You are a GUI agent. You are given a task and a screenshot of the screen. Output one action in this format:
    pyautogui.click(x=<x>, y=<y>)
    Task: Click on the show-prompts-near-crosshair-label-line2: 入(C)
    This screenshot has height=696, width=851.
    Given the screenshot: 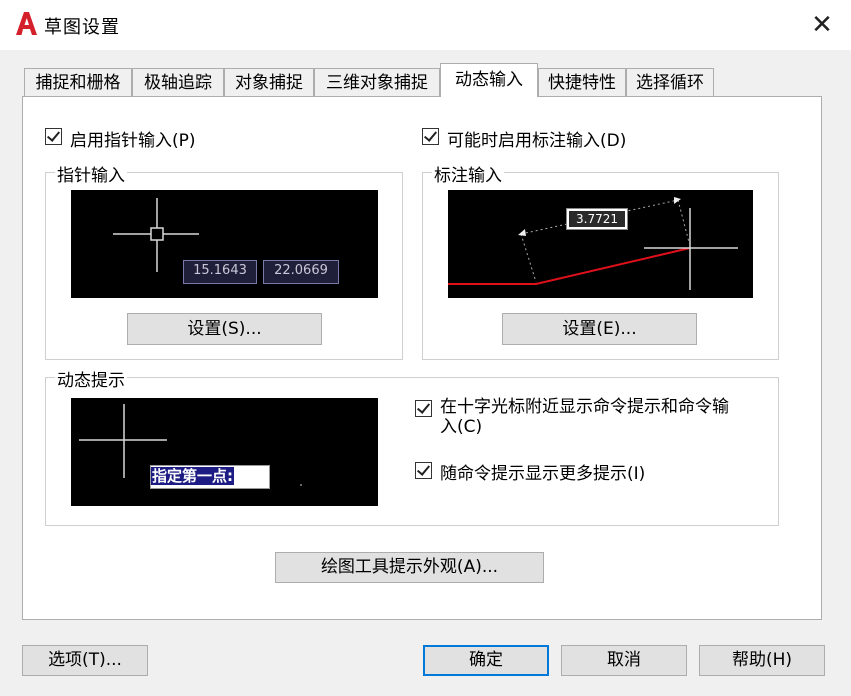 What is the action you would take?
    pyautogui.click(x=461, y=427)
    